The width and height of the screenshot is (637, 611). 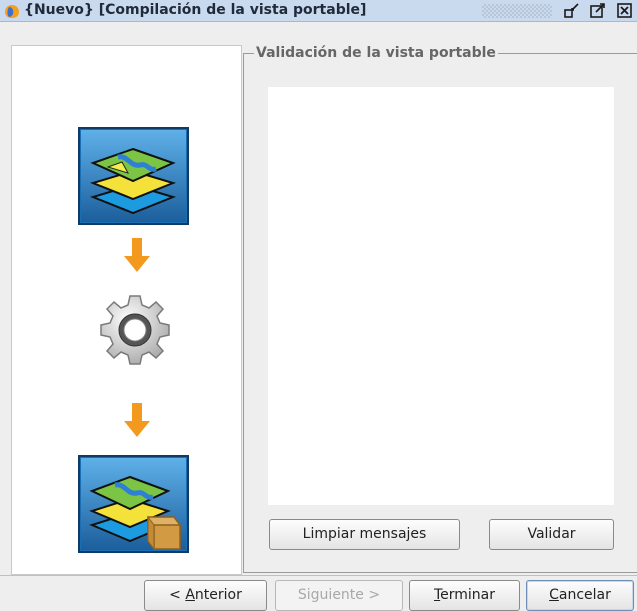 I want to click on validate-button: Validar, so click(x=551, y=534).